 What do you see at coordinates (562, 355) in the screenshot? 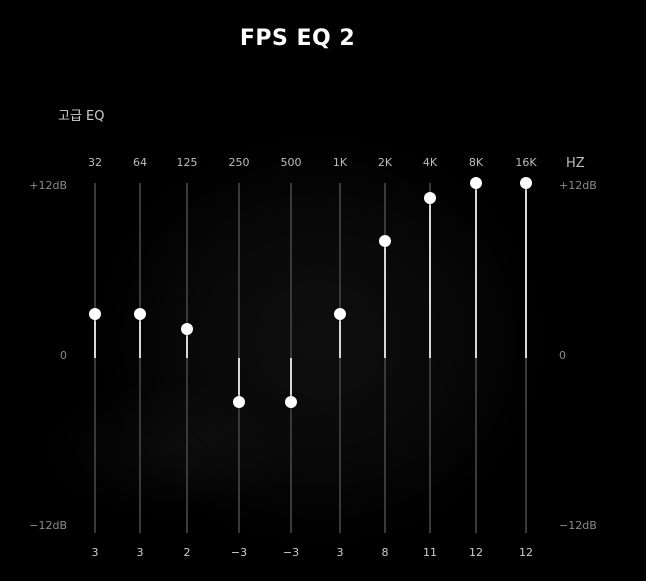
I see `scale-zero-right: 0` at bounding box center [562, 355].